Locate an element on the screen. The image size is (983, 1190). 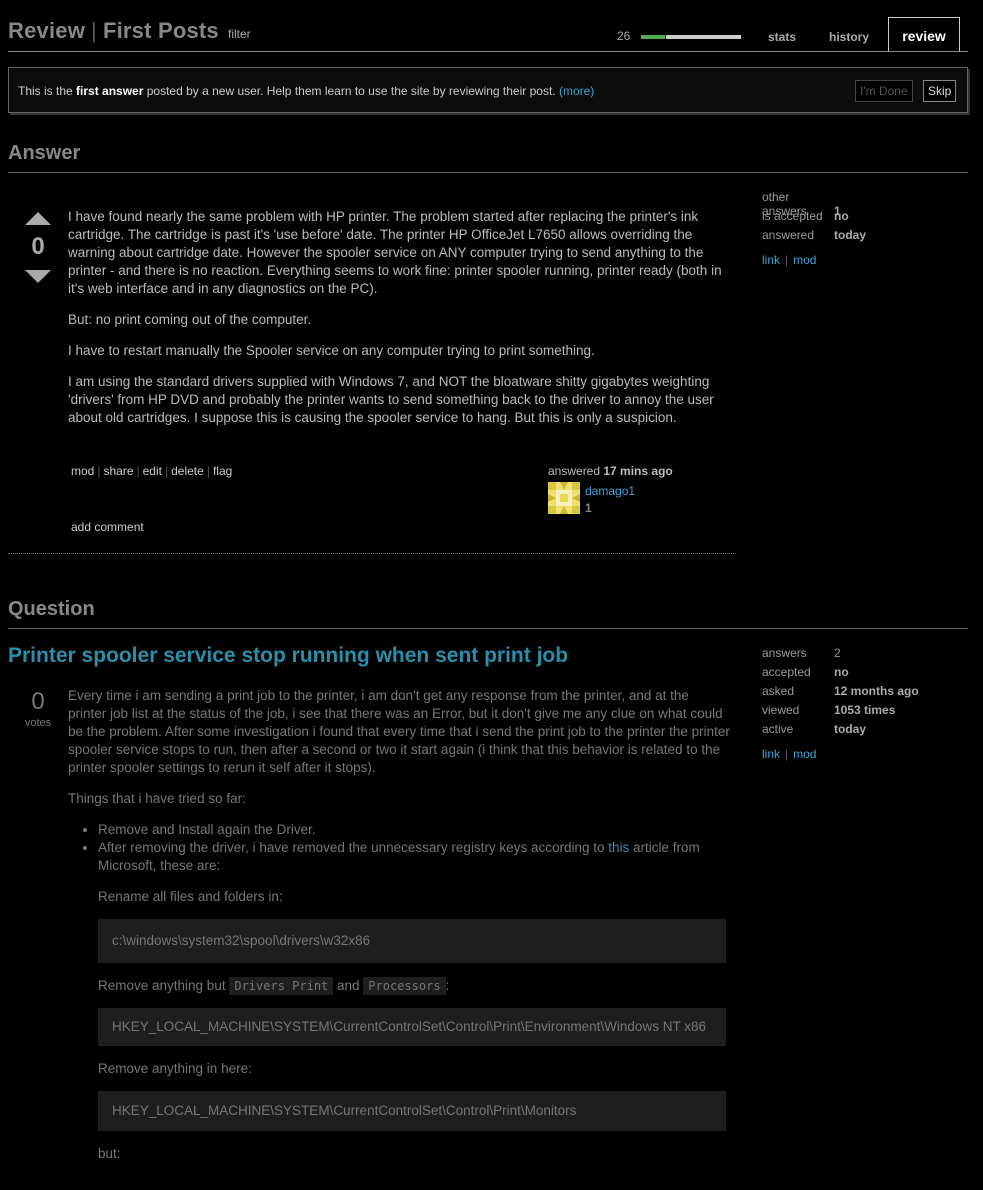
stat-label: active is located at coordinates (778, 729).